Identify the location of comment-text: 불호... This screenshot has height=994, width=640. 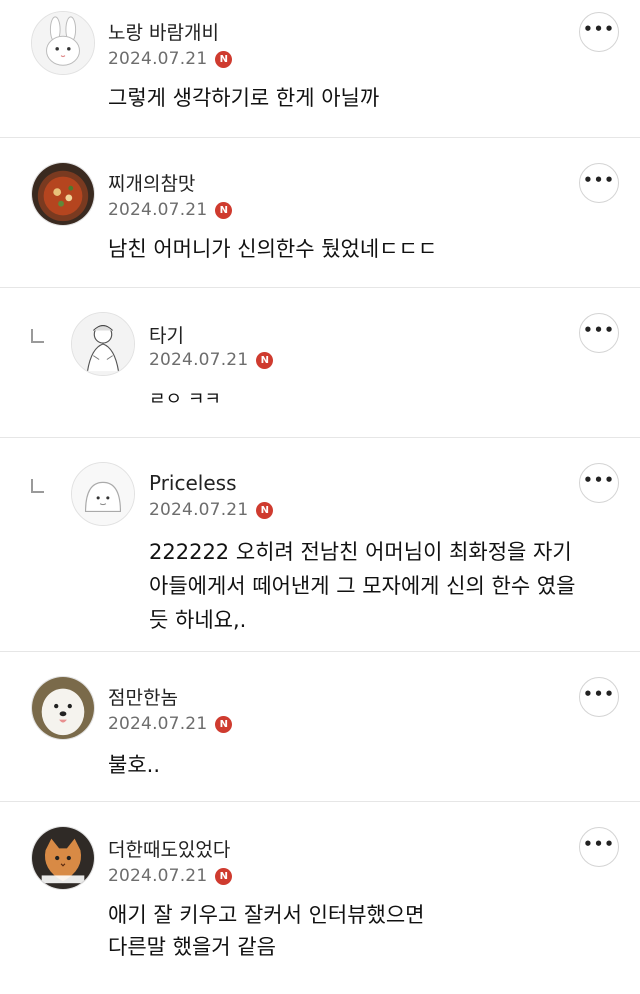
(134, 765).